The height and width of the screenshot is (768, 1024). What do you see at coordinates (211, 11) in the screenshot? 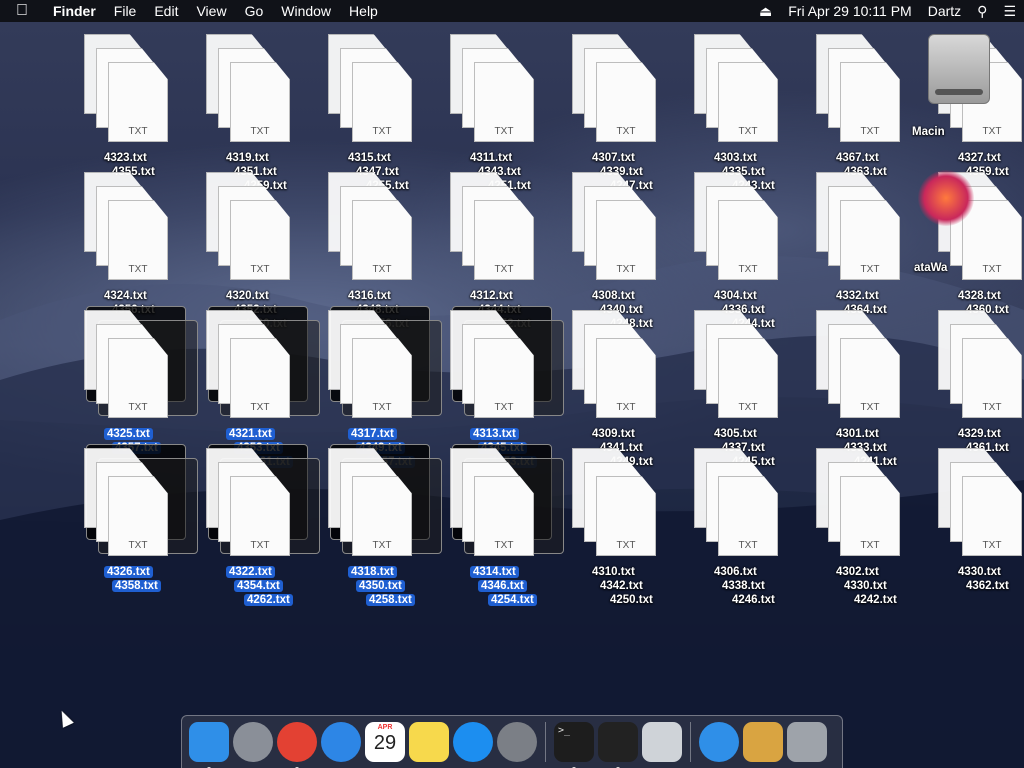
I see `menu-view: View` at bounding box center [211, 11].